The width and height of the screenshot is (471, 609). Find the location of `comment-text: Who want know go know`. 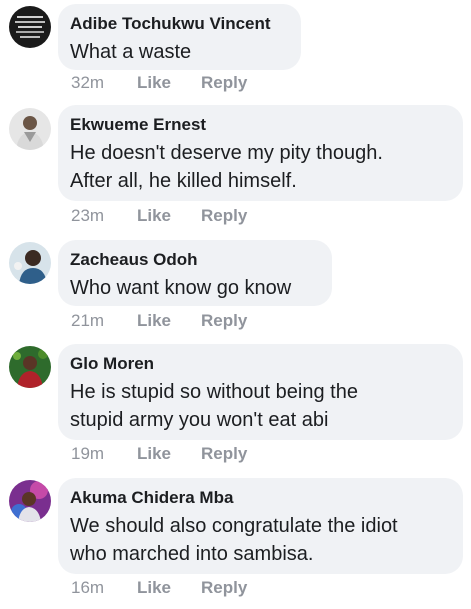

comment-text: Who want know go know is located at coordinates (181, 288).